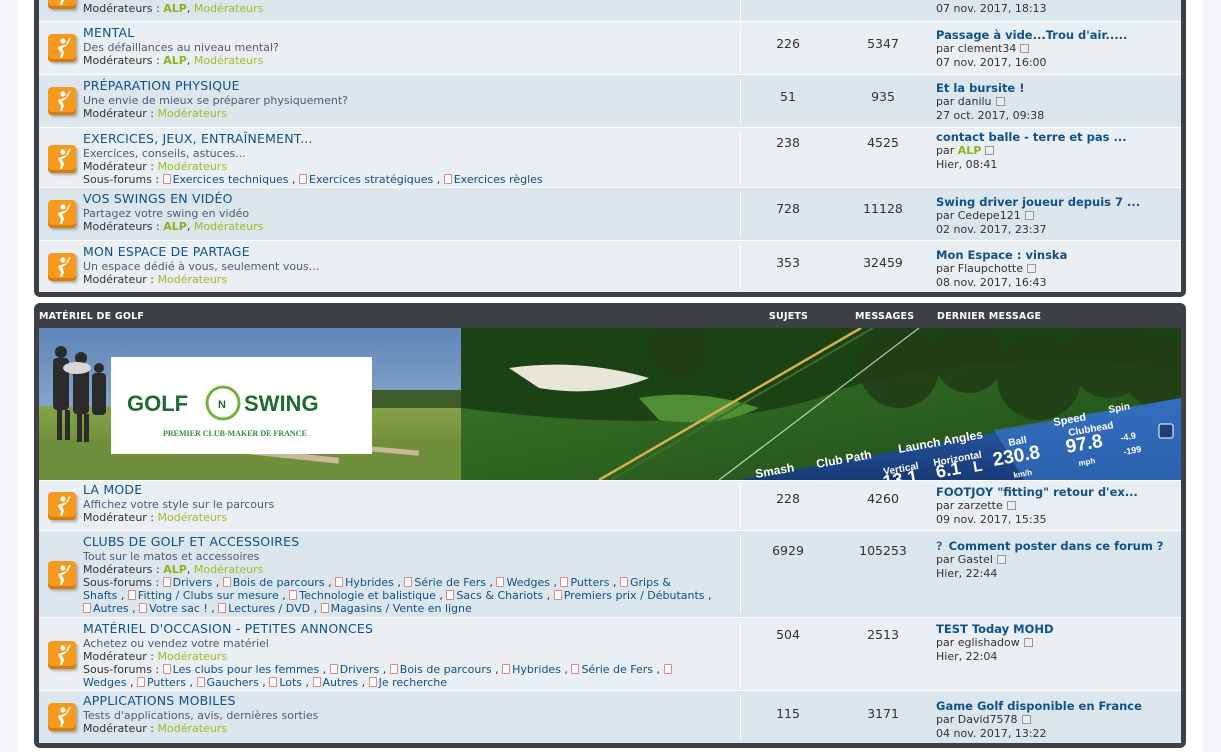 The height and width of the screenshot is (752, 1221). I want to click on category-title-link: MATÉRIEL DE GOLF, so click(91, 316).